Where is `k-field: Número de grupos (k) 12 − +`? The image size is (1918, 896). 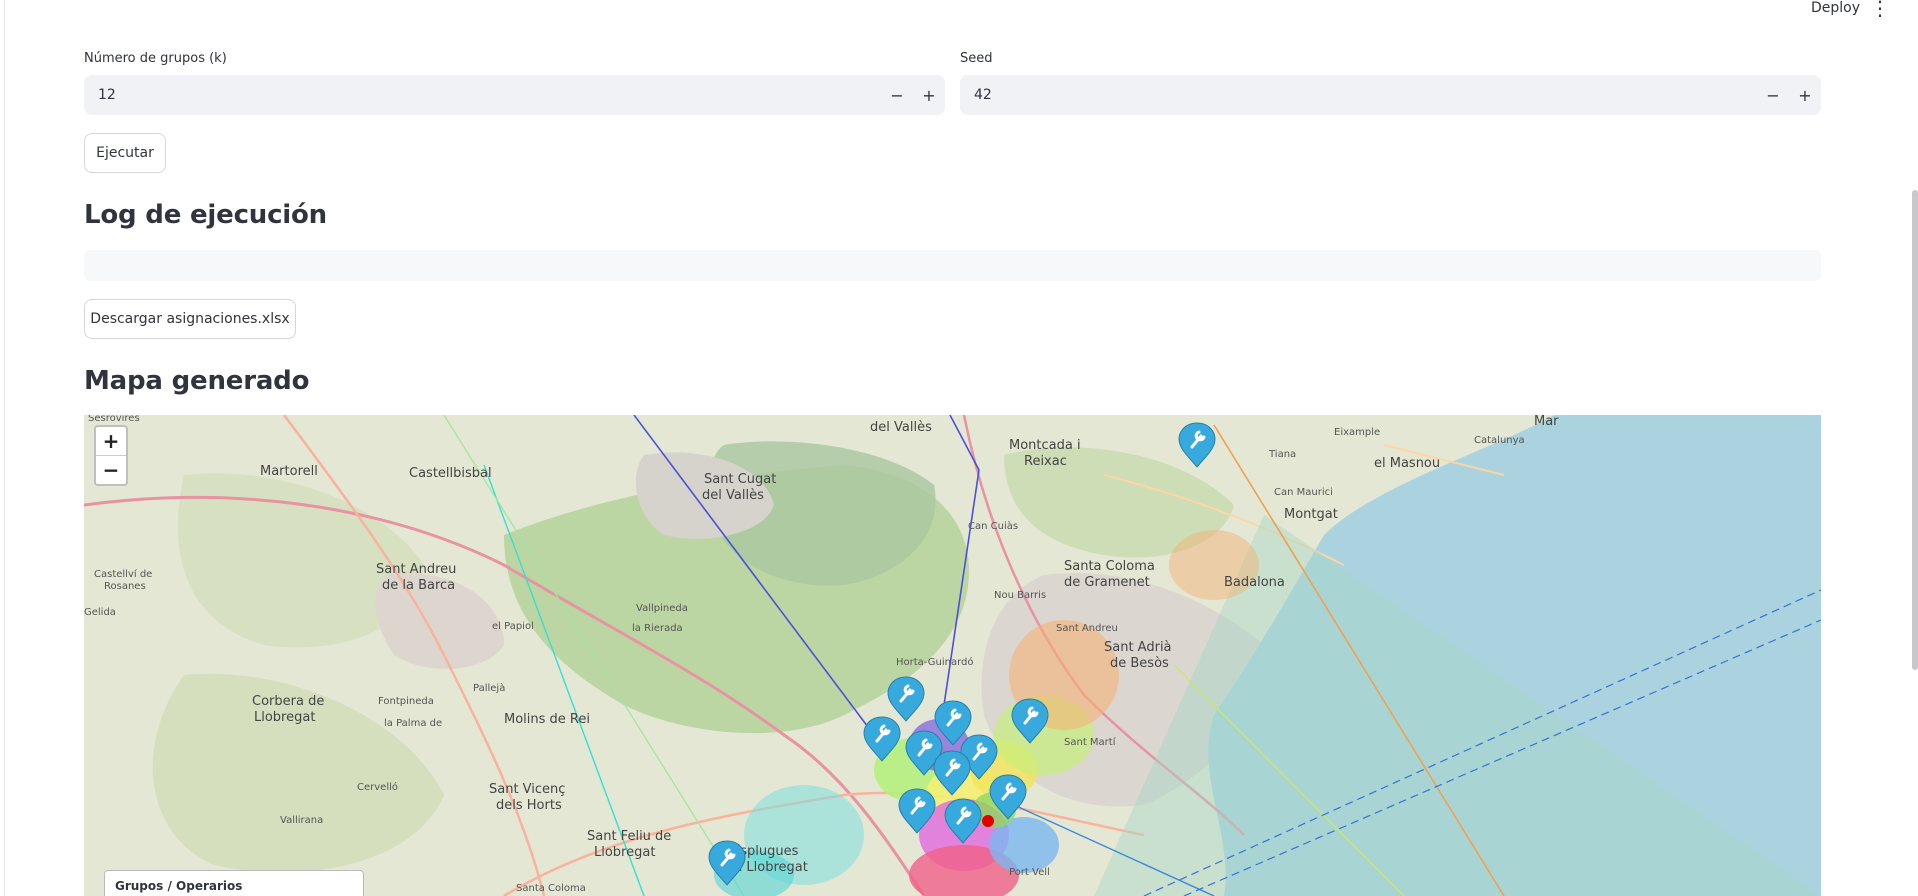 k-field: Número de grupos (k) 12 − + is located at coordinates (514, 83).